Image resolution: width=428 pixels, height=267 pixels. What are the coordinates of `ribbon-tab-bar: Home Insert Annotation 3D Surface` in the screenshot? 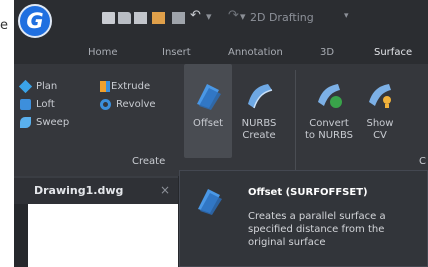 It's located at (221, 53).